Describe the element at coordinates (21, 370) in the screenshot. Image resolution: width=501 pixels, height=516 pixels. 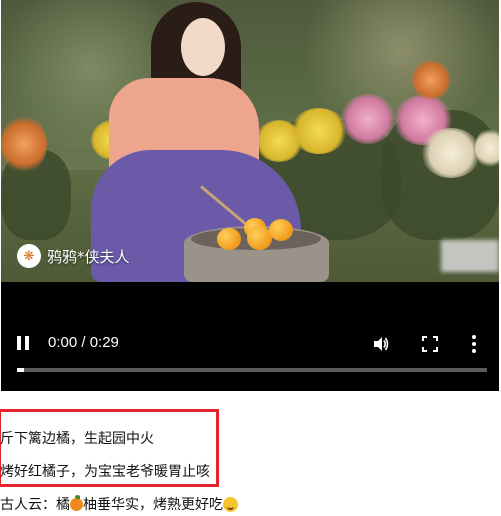
I see `progress-fill` at that location.